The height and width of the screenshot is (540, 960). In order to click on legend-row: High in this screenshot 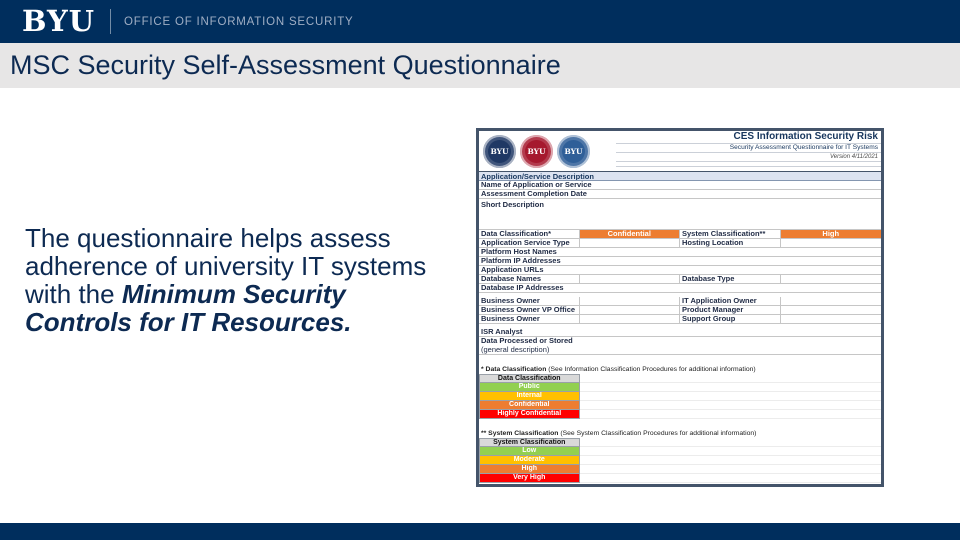, I will do `click(680, 469)`.